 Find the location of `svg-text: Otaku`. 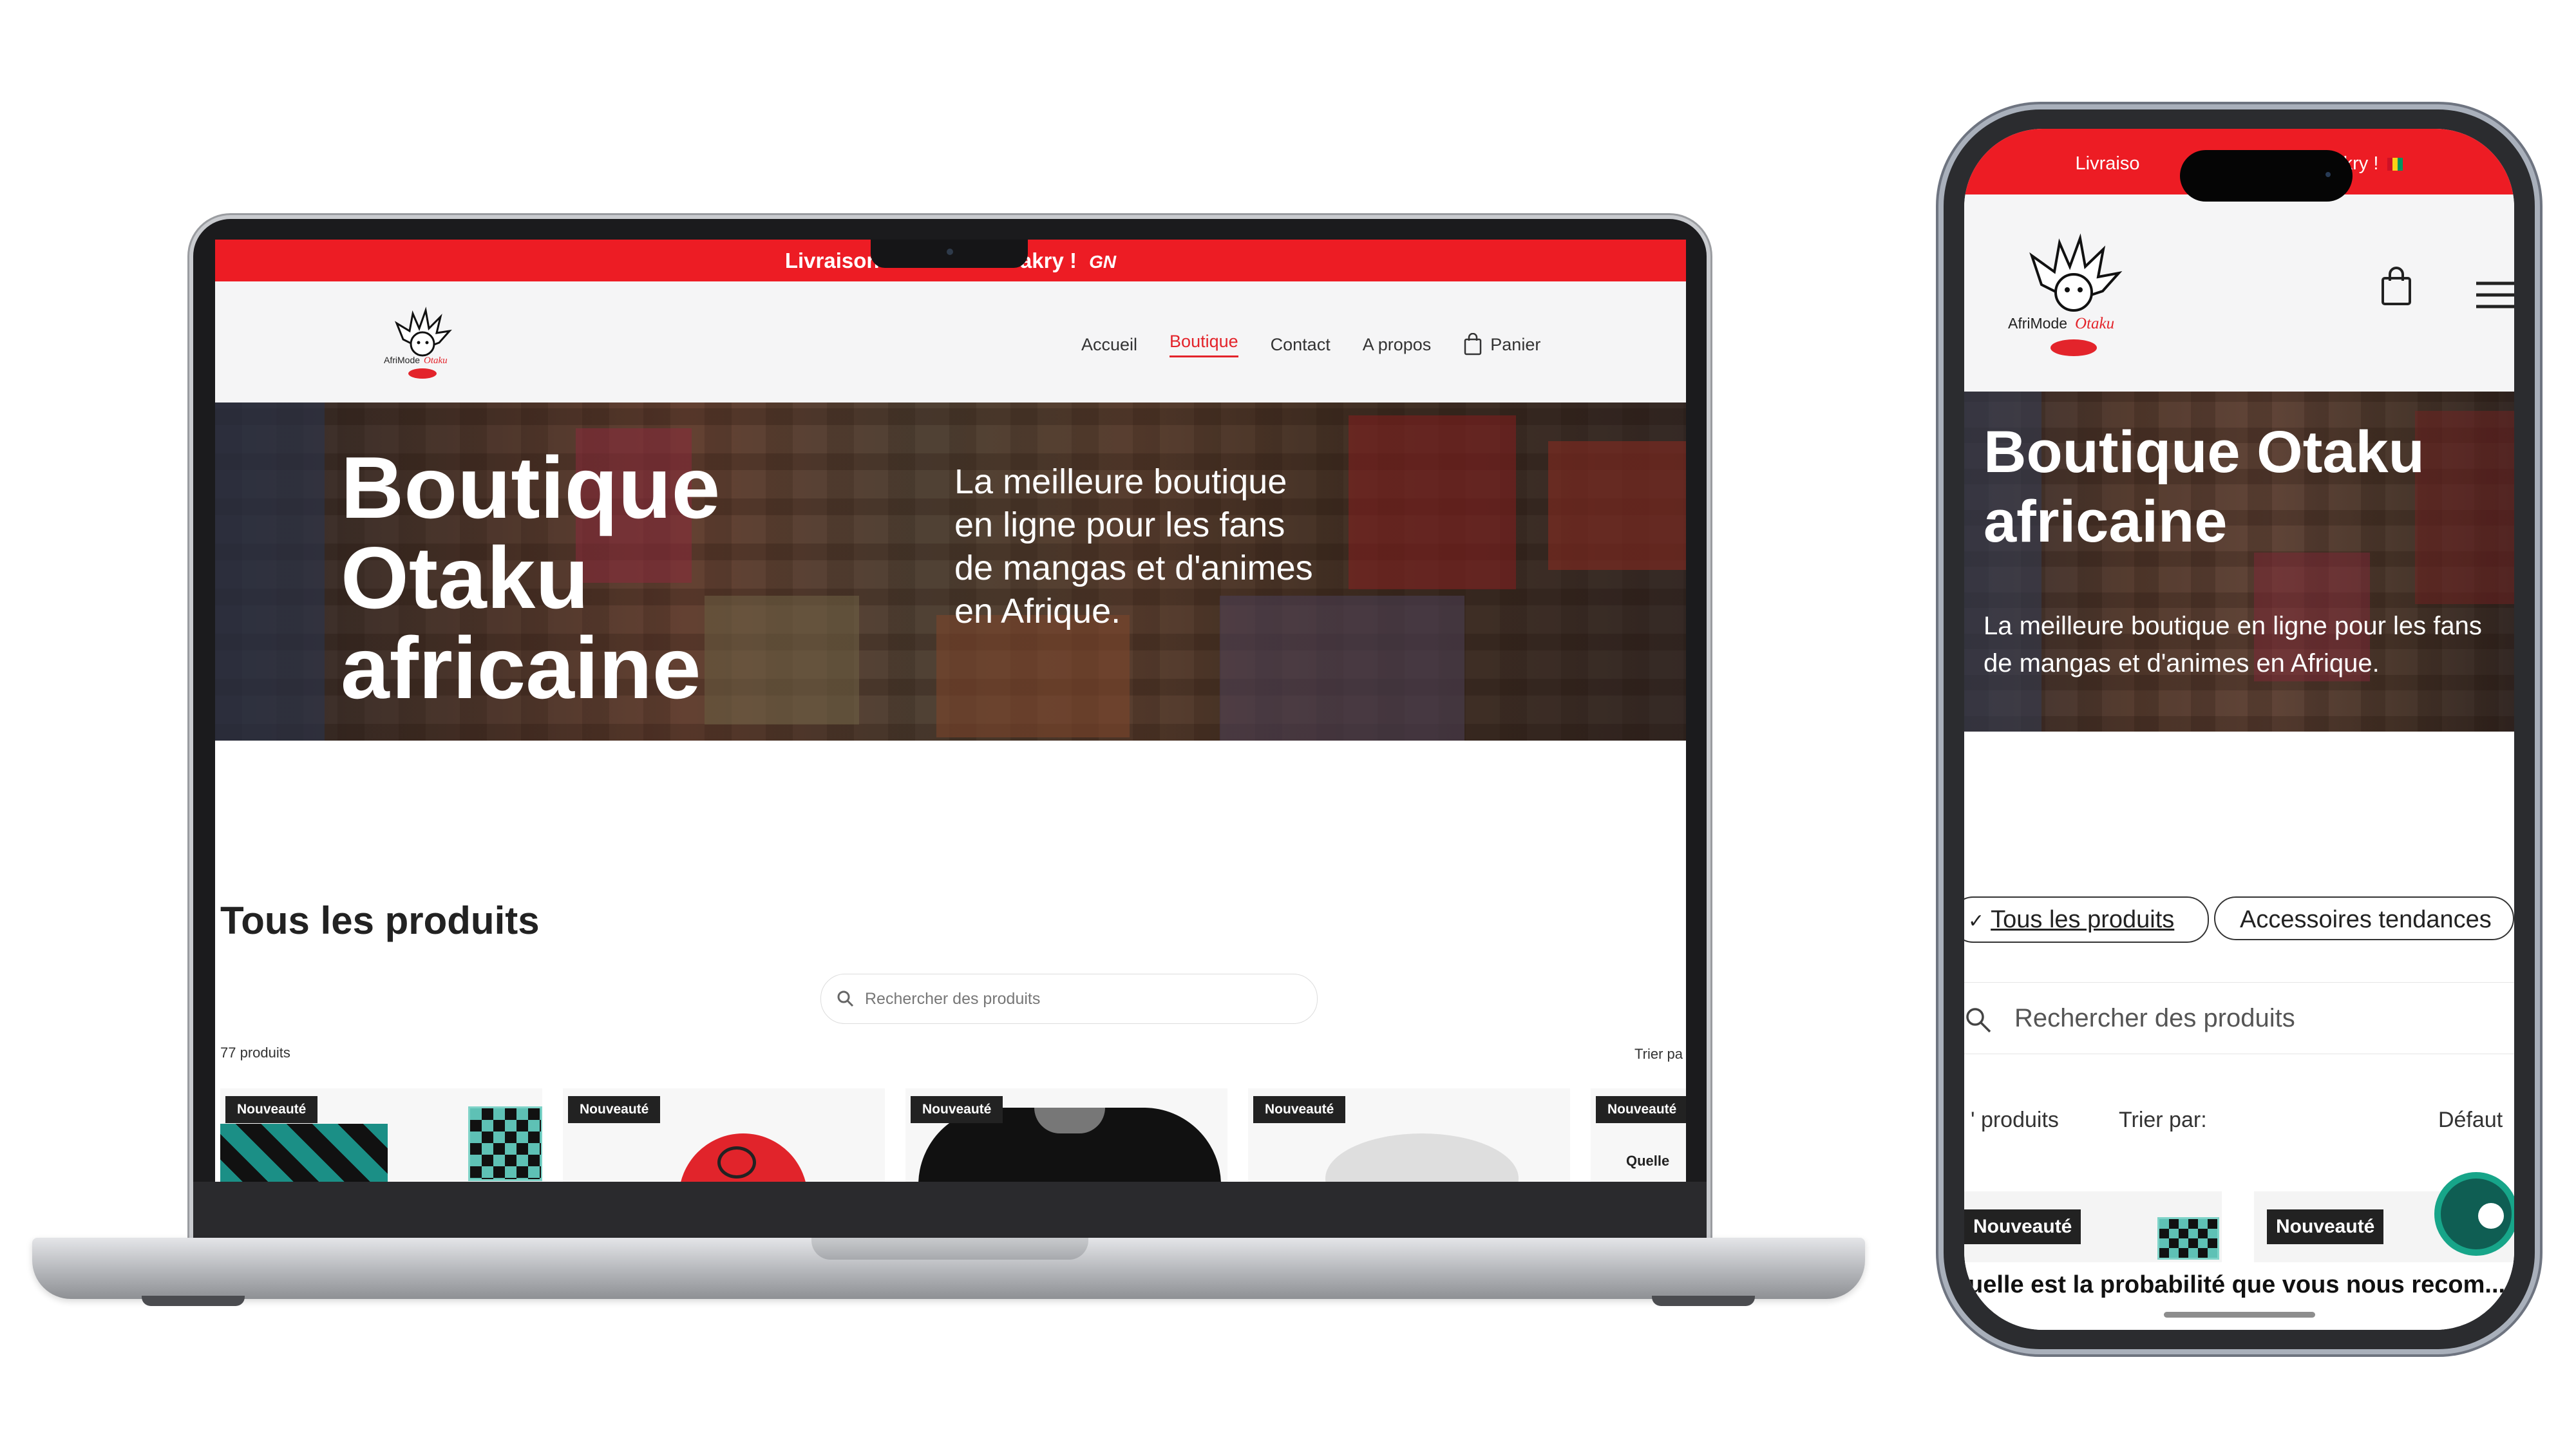

svg-text: Otaku is located at coordinates (436, 361).